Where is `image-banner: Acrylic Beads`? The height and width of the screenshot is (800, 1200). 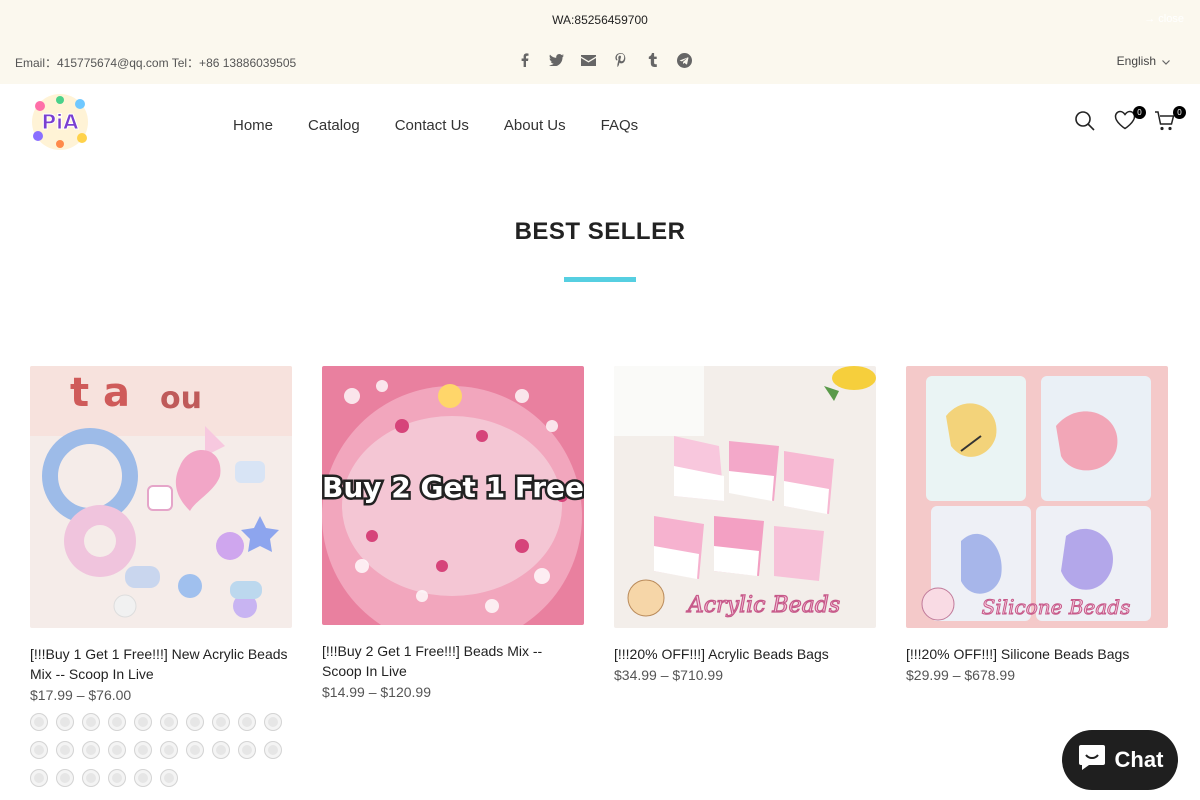 image-banner: Acrylic Beads is located at coordinates (763, 605).